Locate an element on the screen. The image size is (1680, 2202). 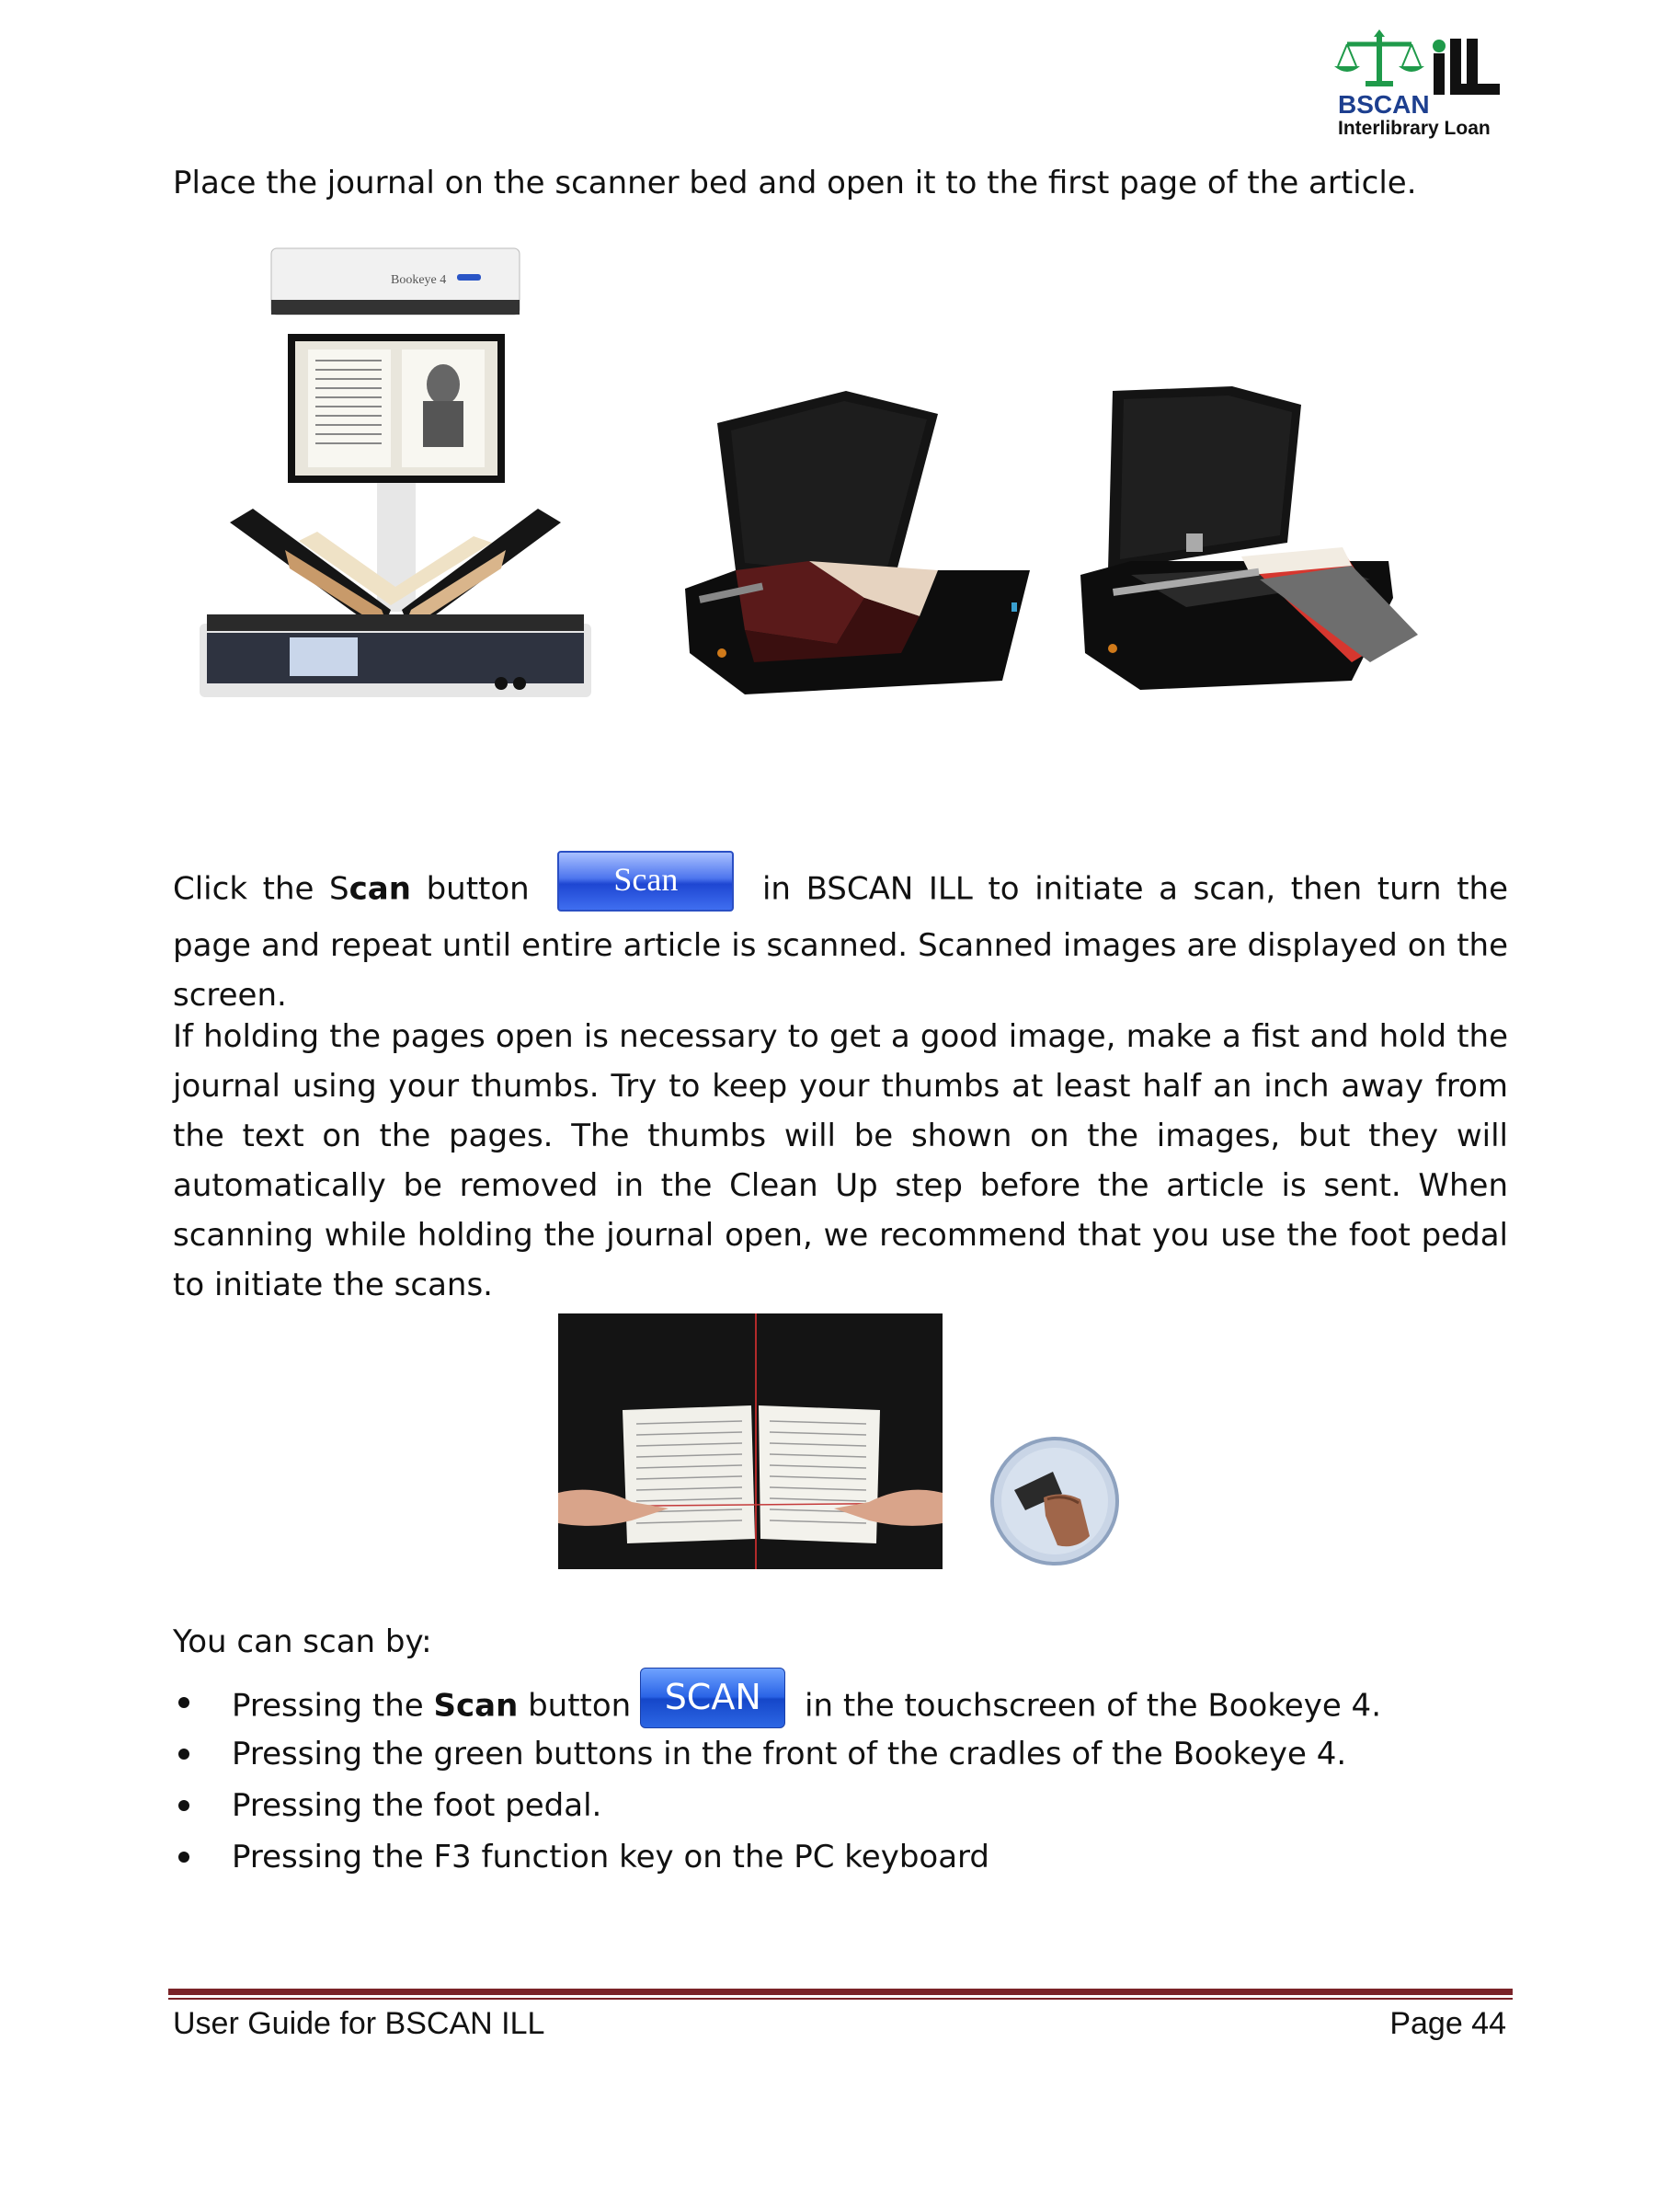
touchscreen-scan-button-illustration: SCAN is located at coordinates (713, 1698).